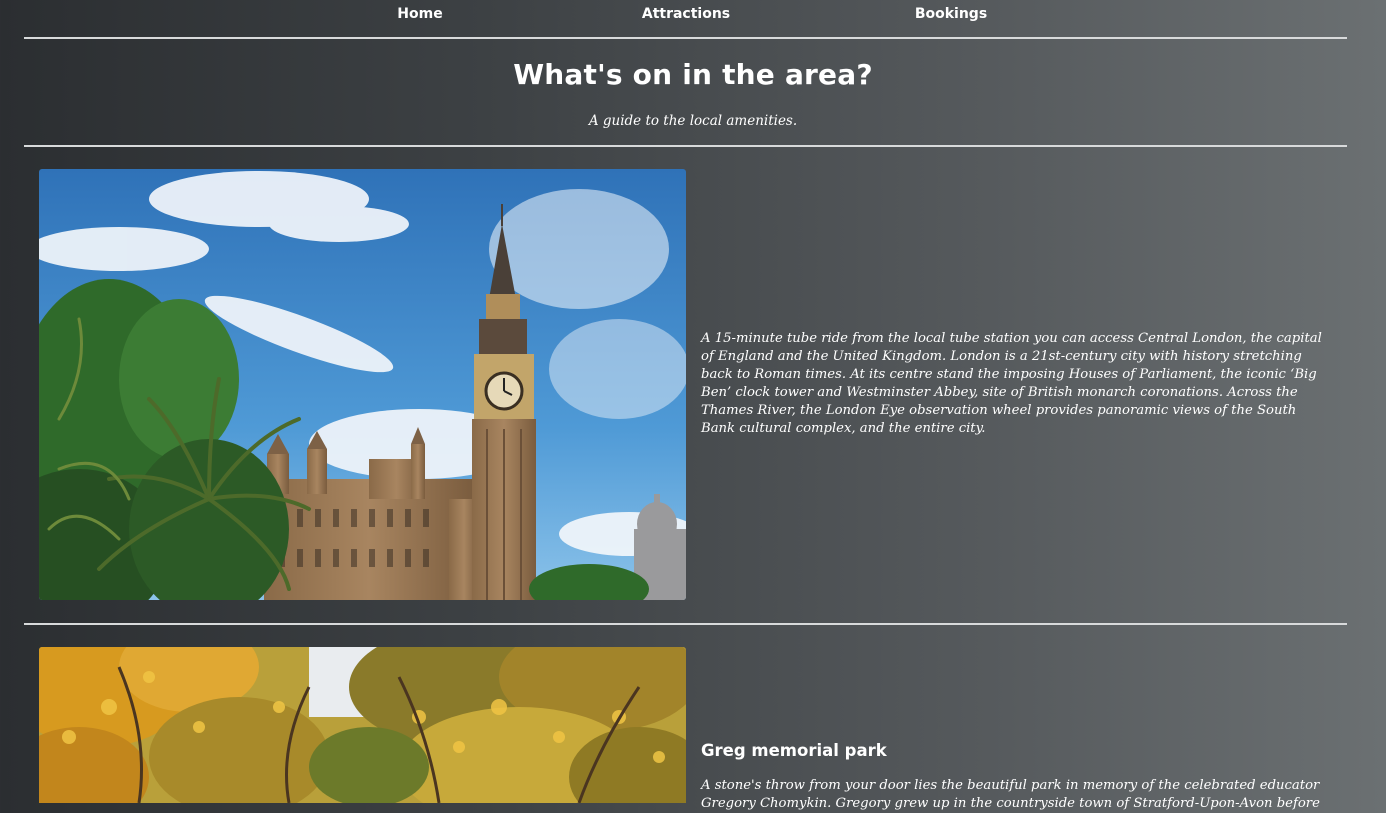 The width and height of the screenshot is (1386, 813). What do you see at coordinates (362, 725) in the screenshot?
I see `park-photo` at bounding box center [362, 725].